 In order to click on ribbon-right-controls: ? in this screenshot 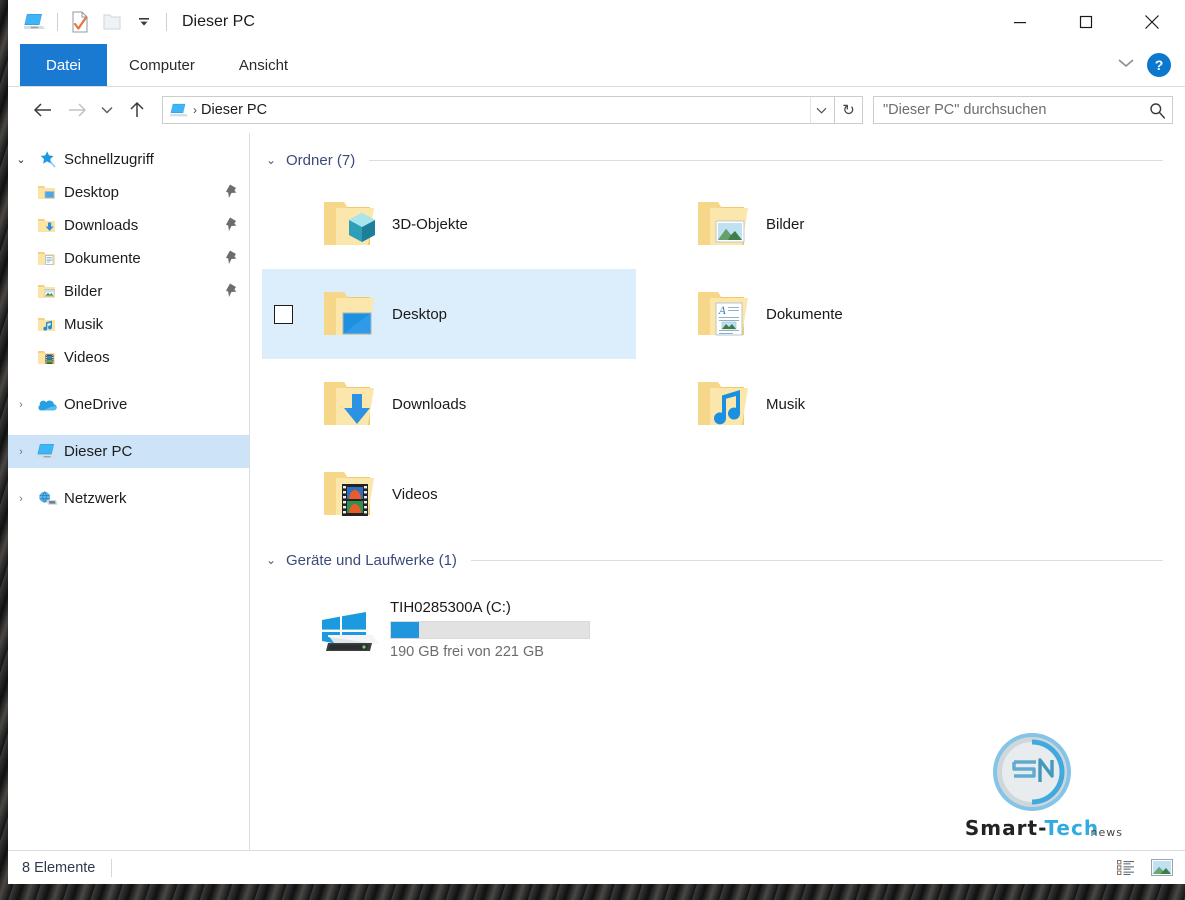, I will do `click(1151, 65)`.